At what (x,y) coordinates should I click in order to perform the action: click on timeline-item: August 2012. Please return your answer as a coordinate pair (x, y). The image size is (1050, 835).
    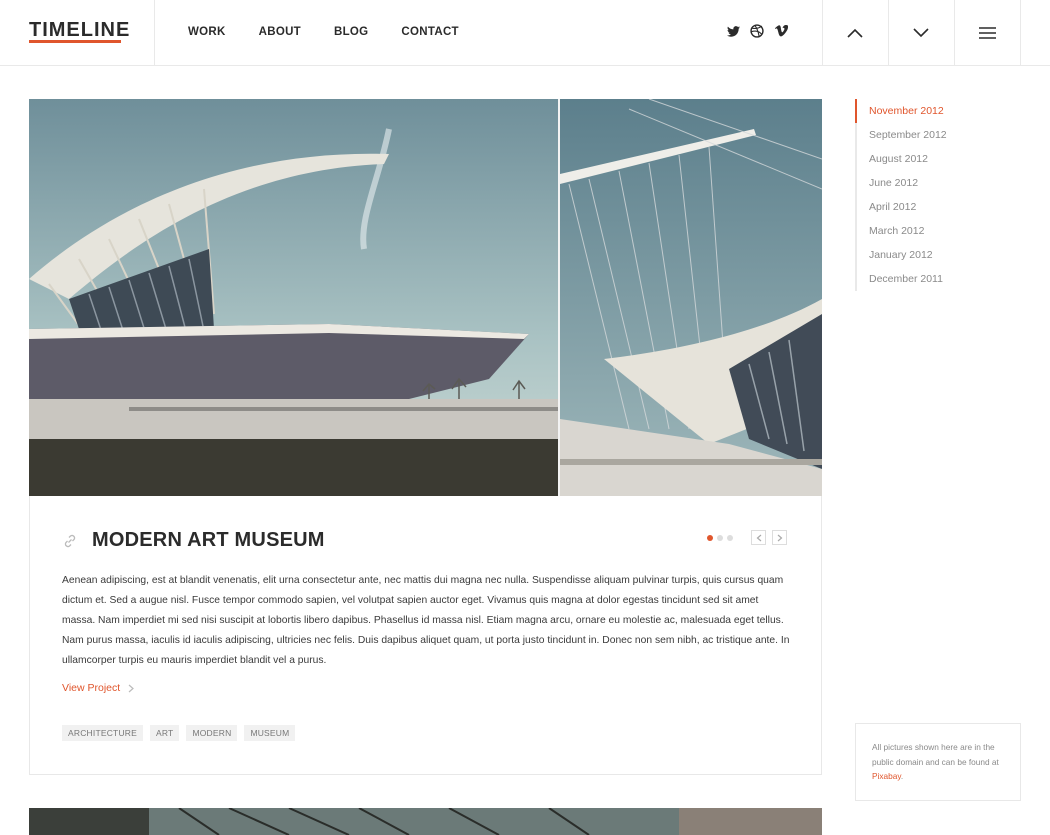
    Looking at the image, I should click on (927, 159).